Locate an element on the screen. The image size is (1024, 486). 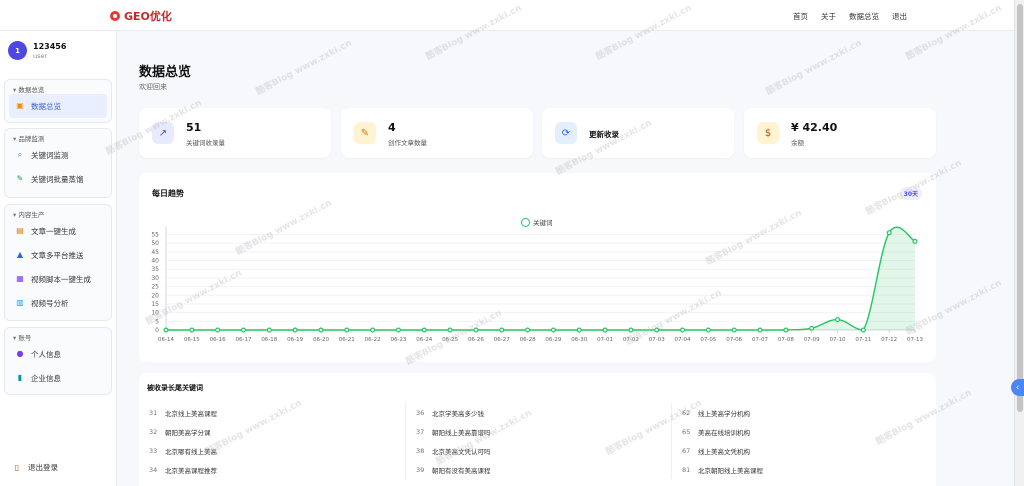
keyword-row: 37 朝阳线上美高靠谱吗 is located at coordinates (538, 431).